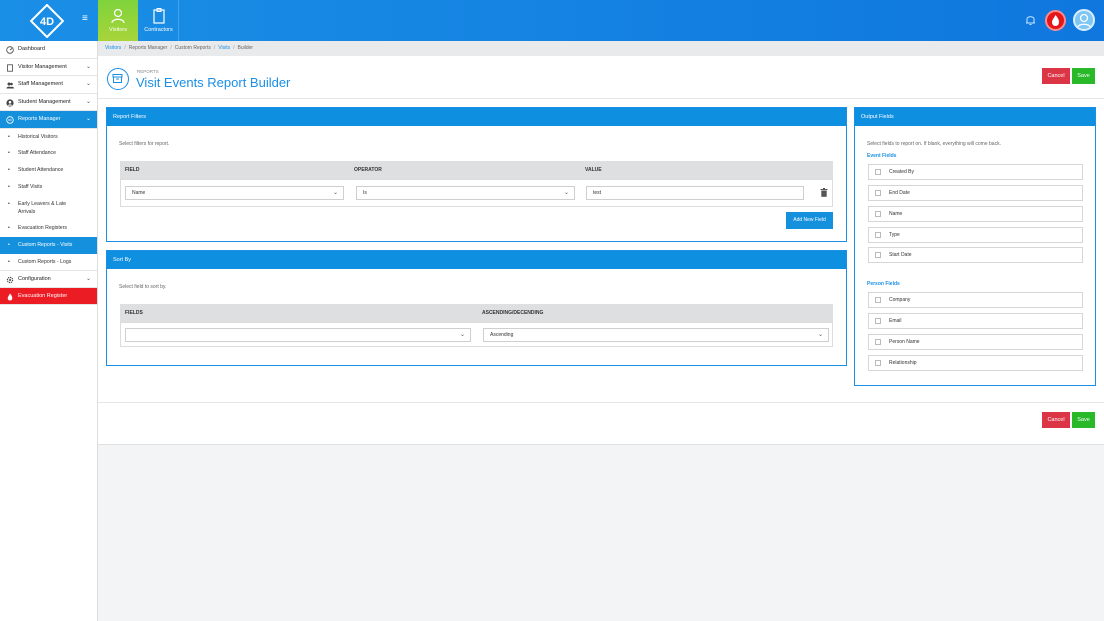 This screenshot has height=621, width=1104. Describe the element at coordinates (1056, 420) in the screenshot. I see `footer-cancel-button: Cancel` at that location.